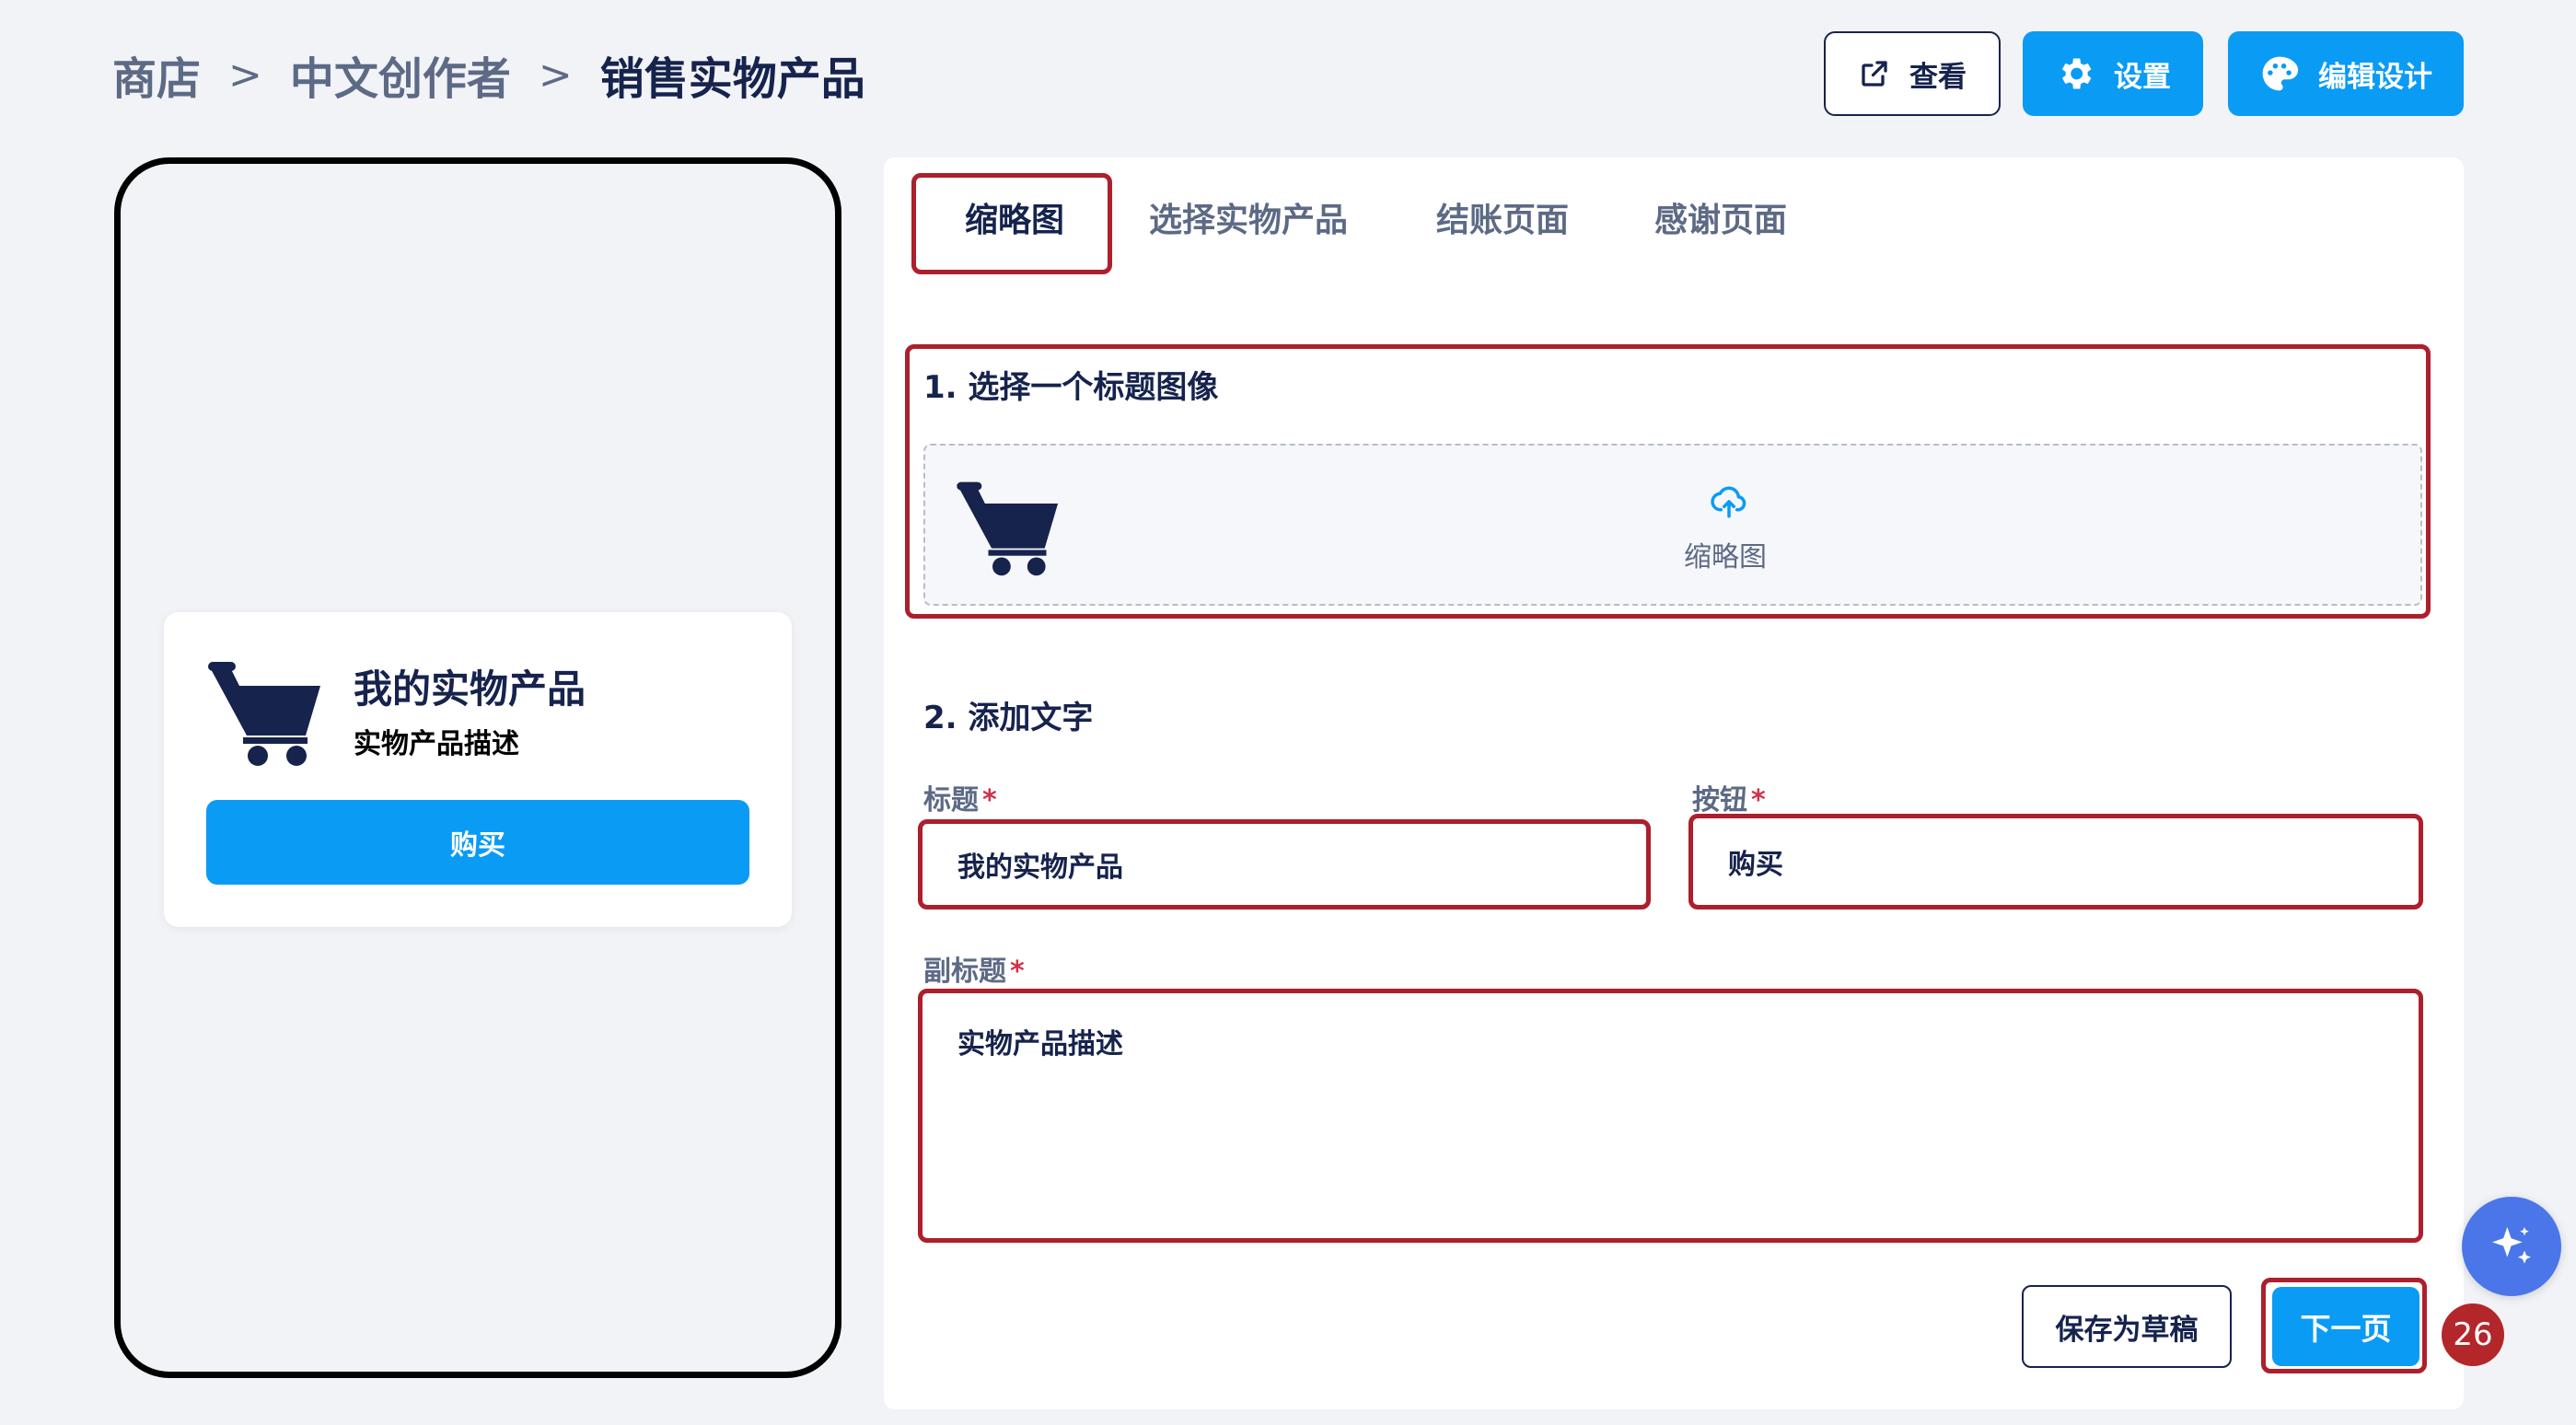 This screenshot has width=2576, height=1425. What do you see at coordinates (1670, 1116) in the screenshot?
I see `subtitle-textarea: 实物产品描述` at bounding box center [1670, 1116].